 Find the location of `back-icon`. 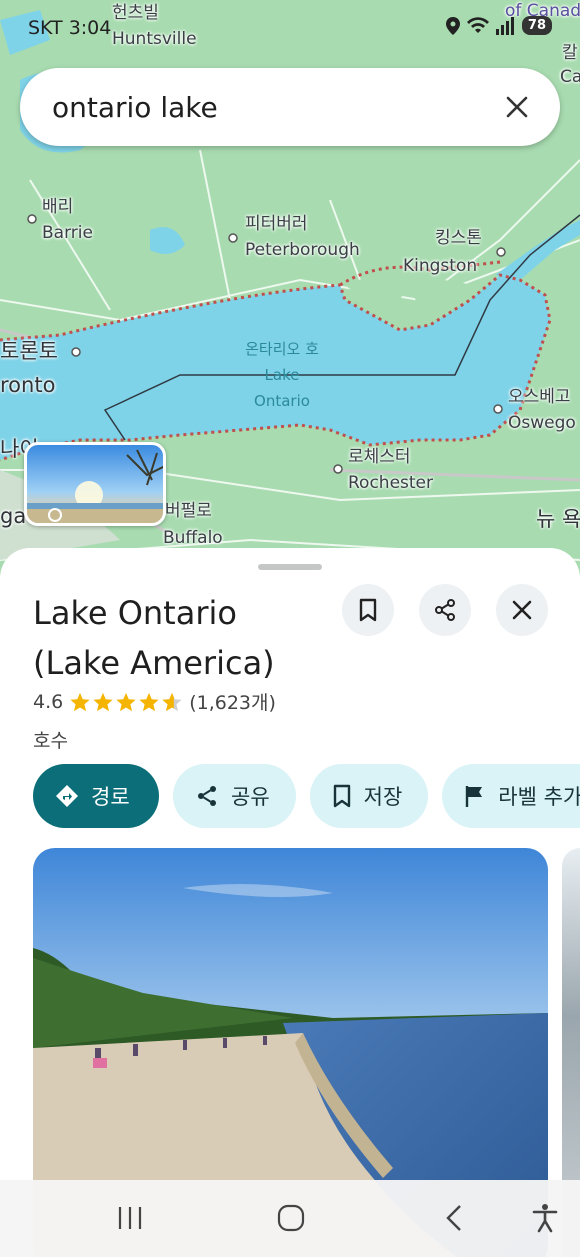

back-icon is located at coordinates (453, 1218).